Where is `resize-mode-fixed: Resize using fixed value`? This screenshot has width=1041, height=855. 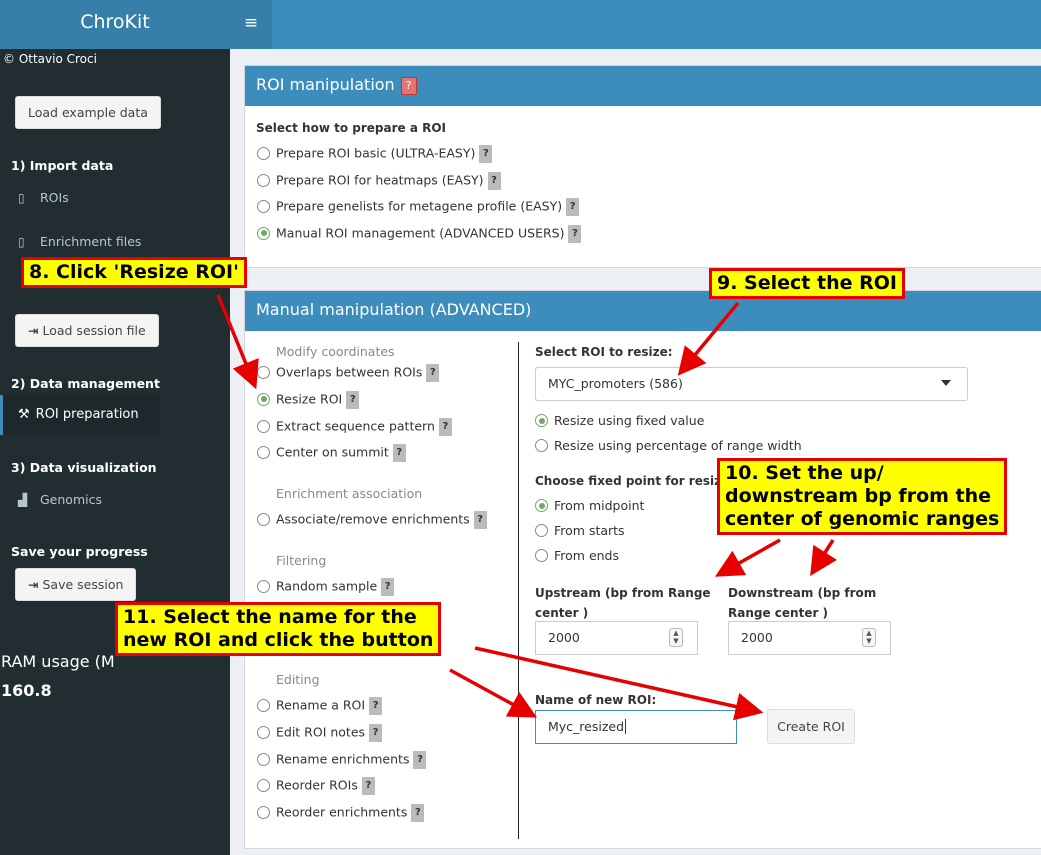
resize-mode-fixed: Resize using fixed value is located at coordinates (619, 420).